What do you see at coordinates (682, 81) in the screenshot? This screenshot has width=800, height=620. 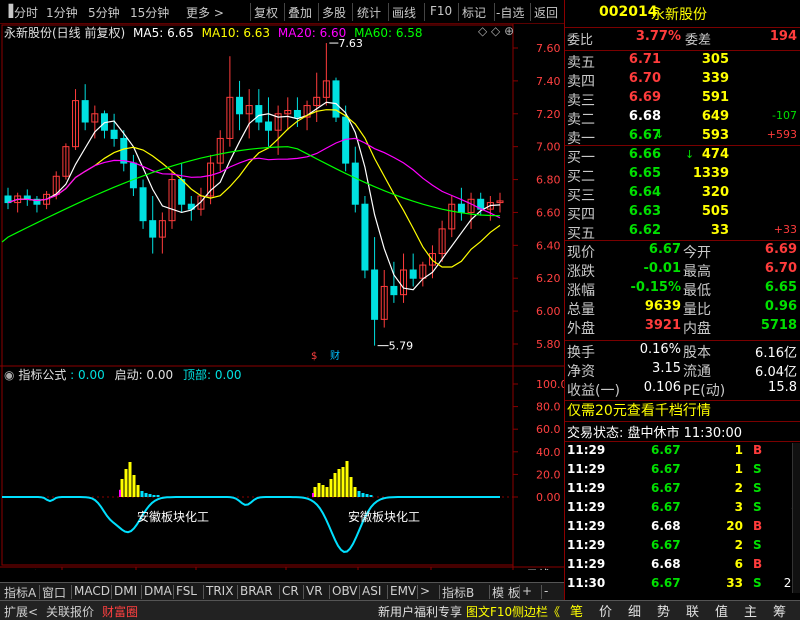 I see `ask-row: 卖四 6.70 339` at bounding box center [682, 81].